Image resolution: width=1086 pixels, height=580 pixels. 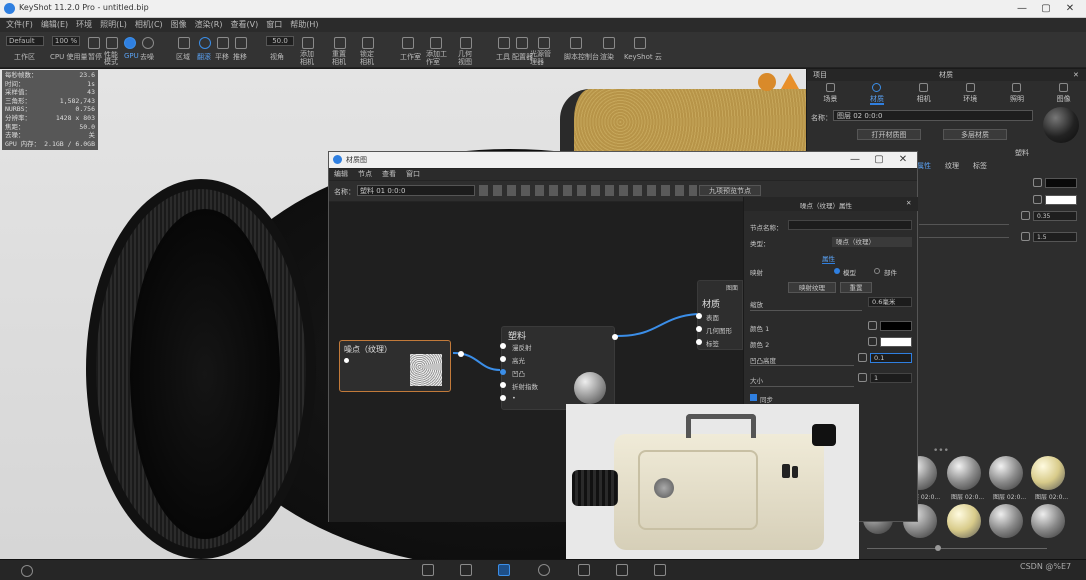 What do you see at coordinates (179, 25) in the screenshot?
I see `menu-image: 图像` at bounding box center [179, 25].